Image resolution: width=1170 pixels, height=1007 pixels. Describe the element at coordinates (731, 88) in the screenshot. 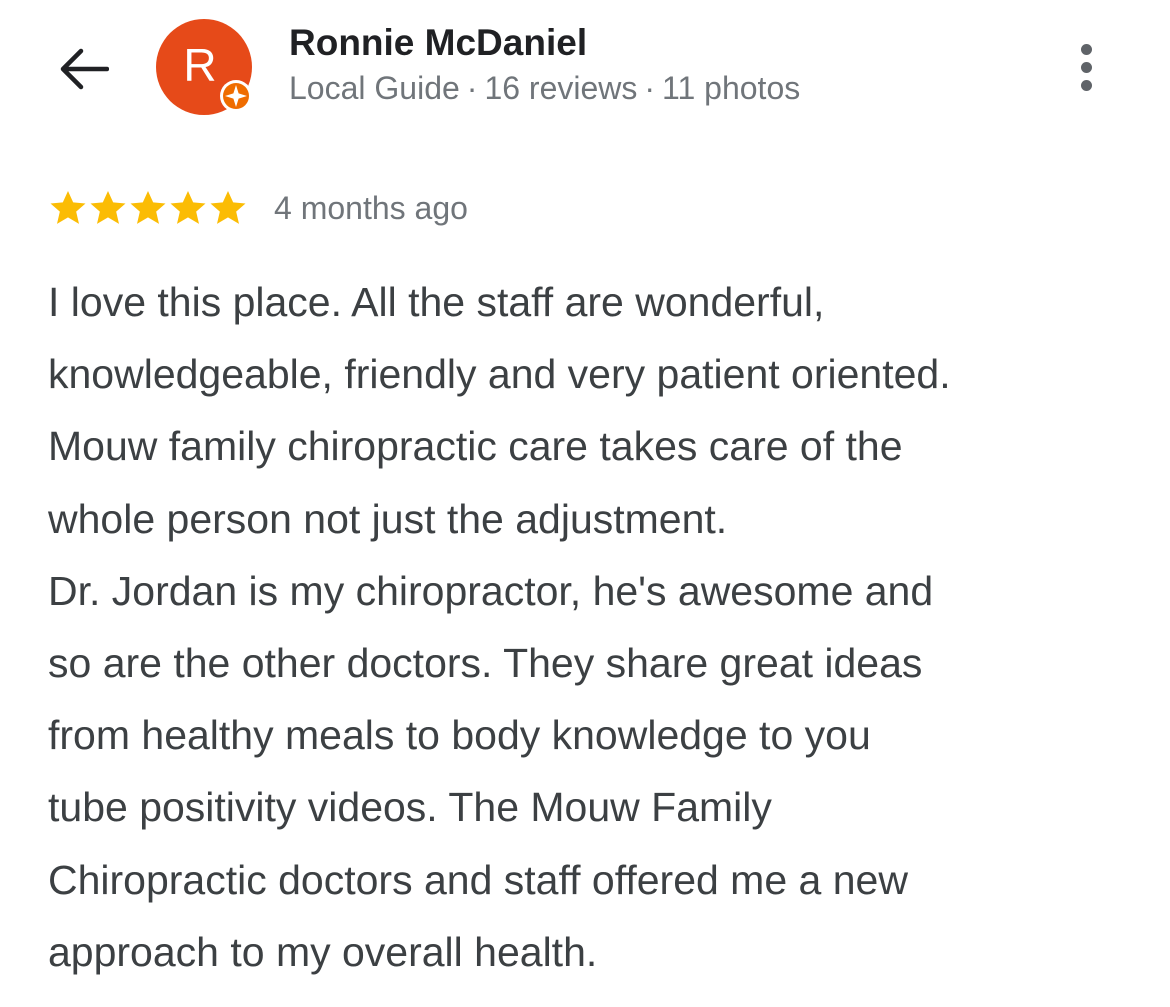

I see `photo-count: 11 photos` at that location.